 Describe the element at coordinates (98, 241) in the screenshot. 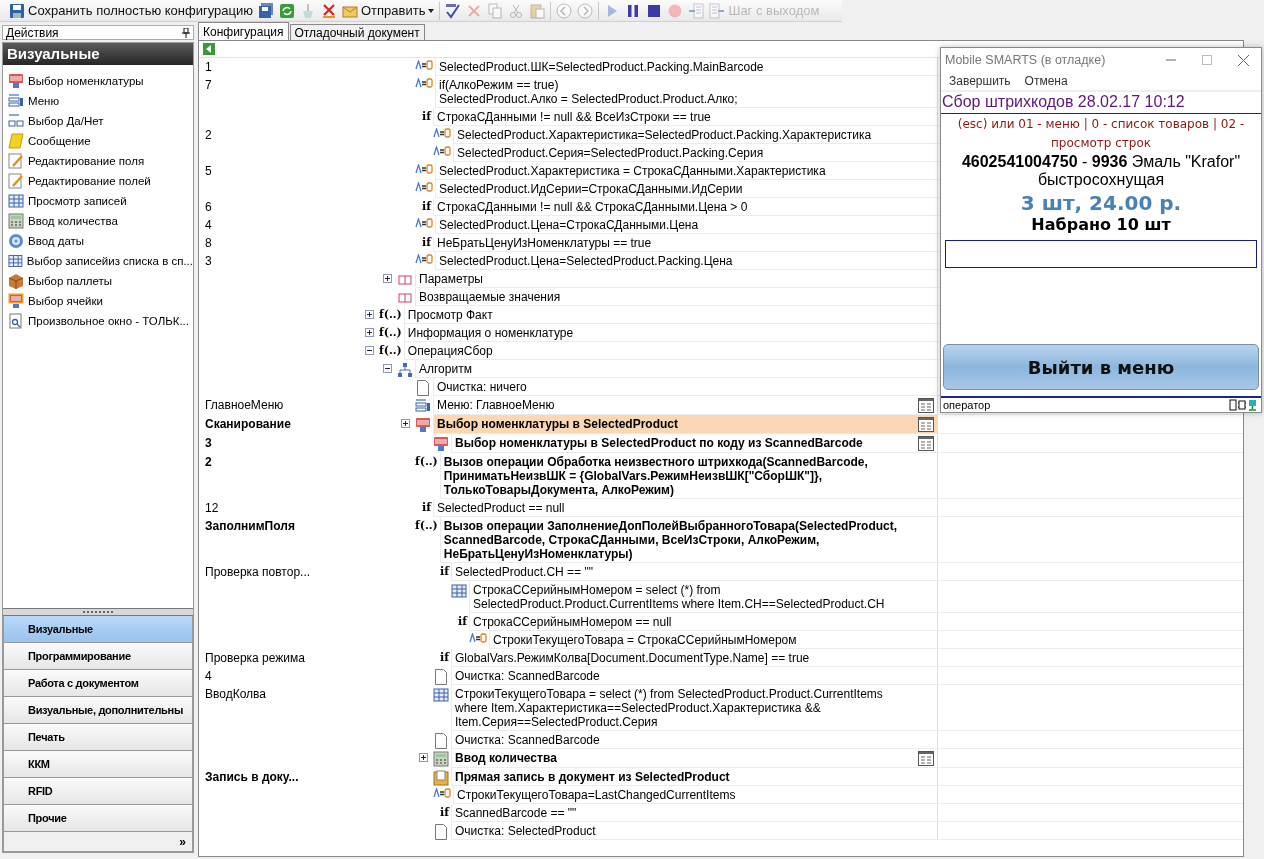

I see `action-item: Ввод даты` at that location.